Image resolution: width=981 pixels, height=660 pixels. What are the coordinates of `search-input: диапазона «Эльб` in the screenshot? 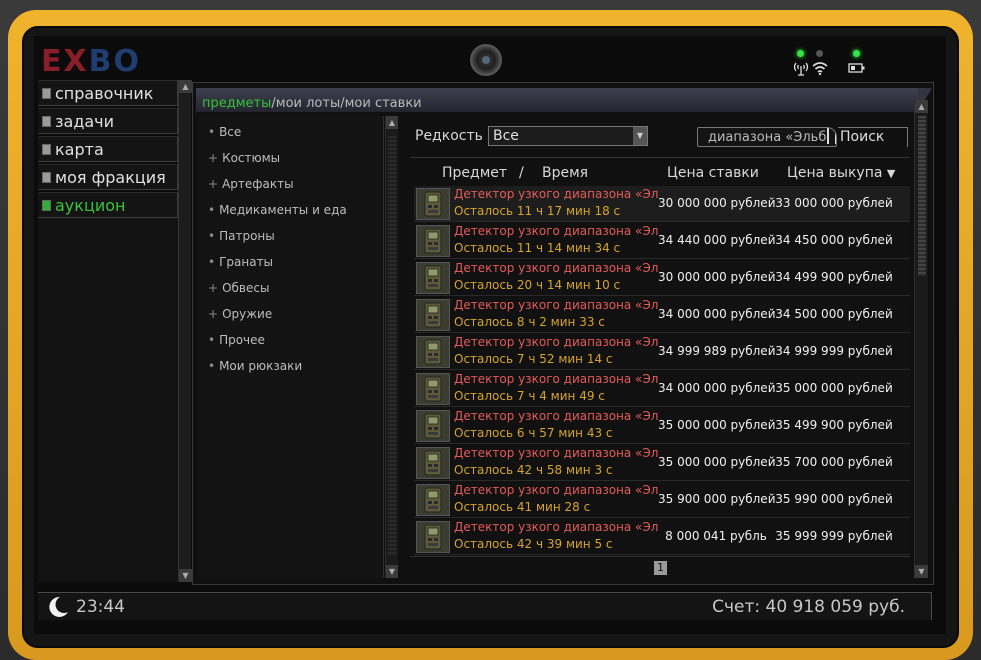 It's located at (767, 137).